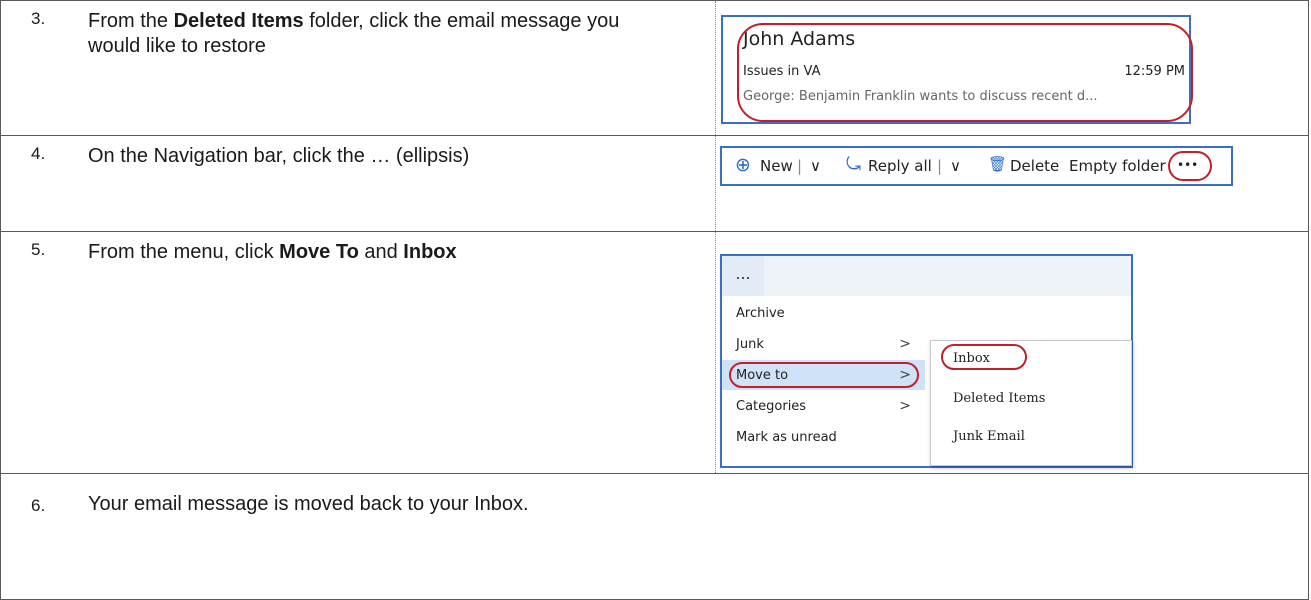 The image size is (1311, 600). I want to click on menu-item-label: Archive, so click(760, 313).